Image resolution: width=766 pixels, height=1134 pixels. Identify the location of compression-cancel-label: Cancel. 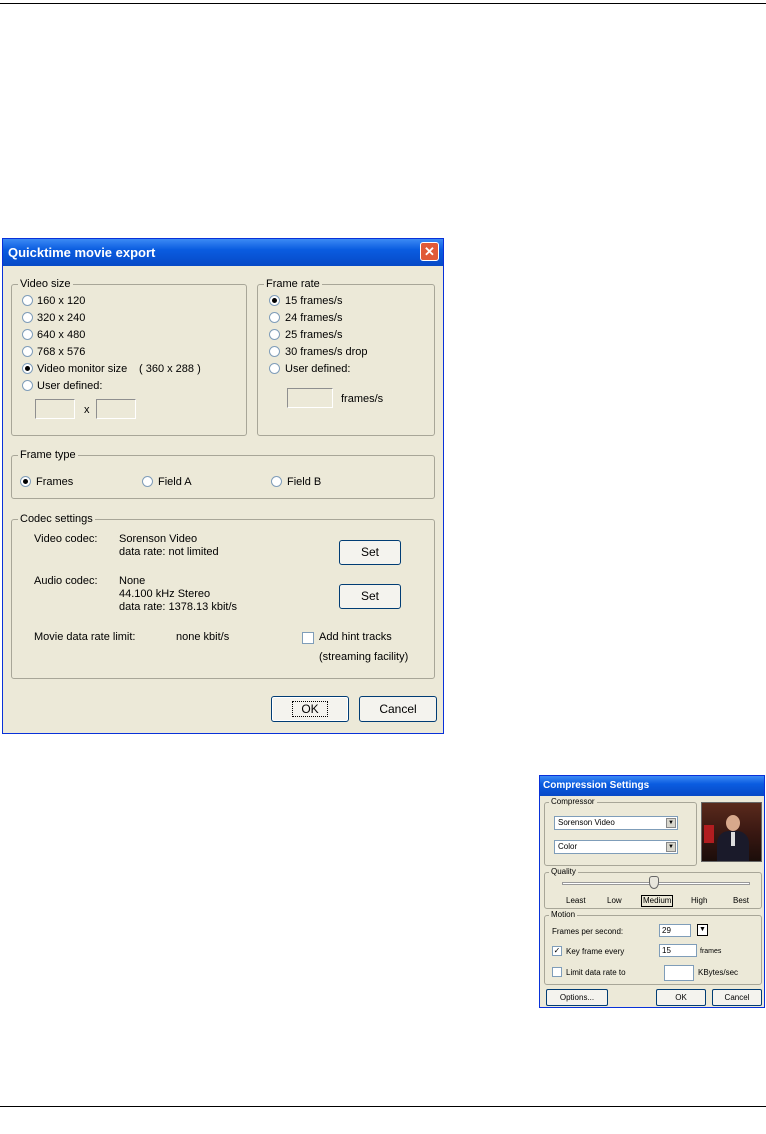
(737, 997).